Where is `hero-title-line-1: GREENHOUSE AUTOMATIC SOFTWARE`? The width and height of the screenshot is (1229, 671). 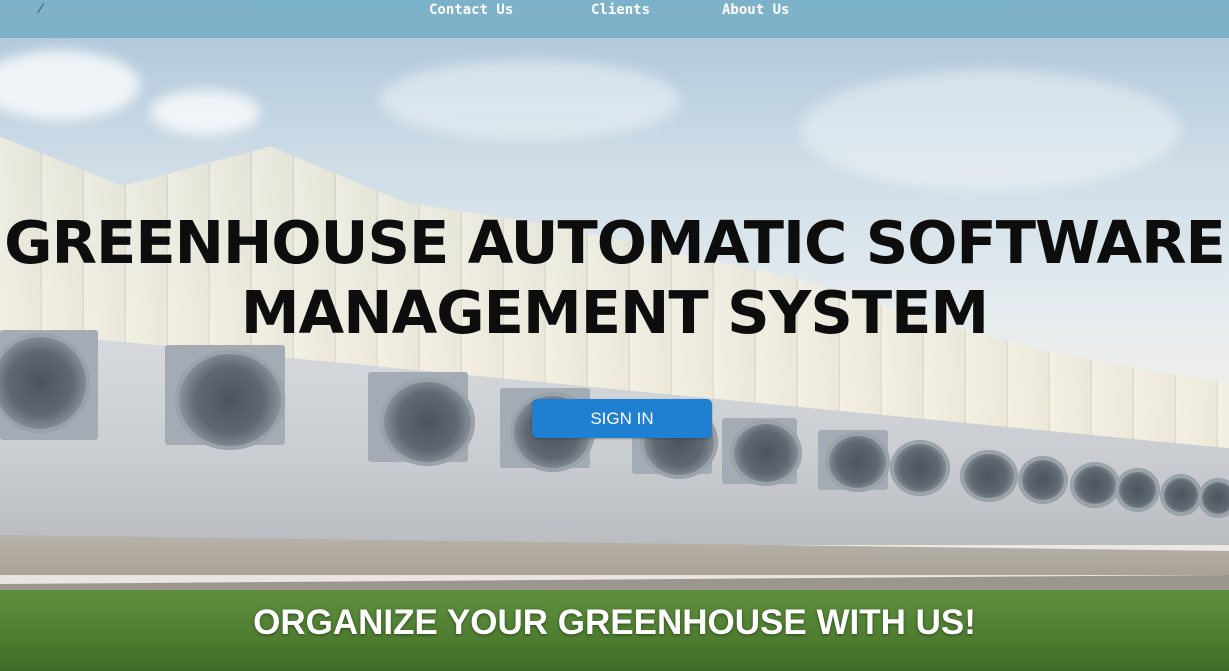
hero-title-line-1: GREENHOUSE AUTOMATIC SOFTWARE is located at coordinates (615, 242).